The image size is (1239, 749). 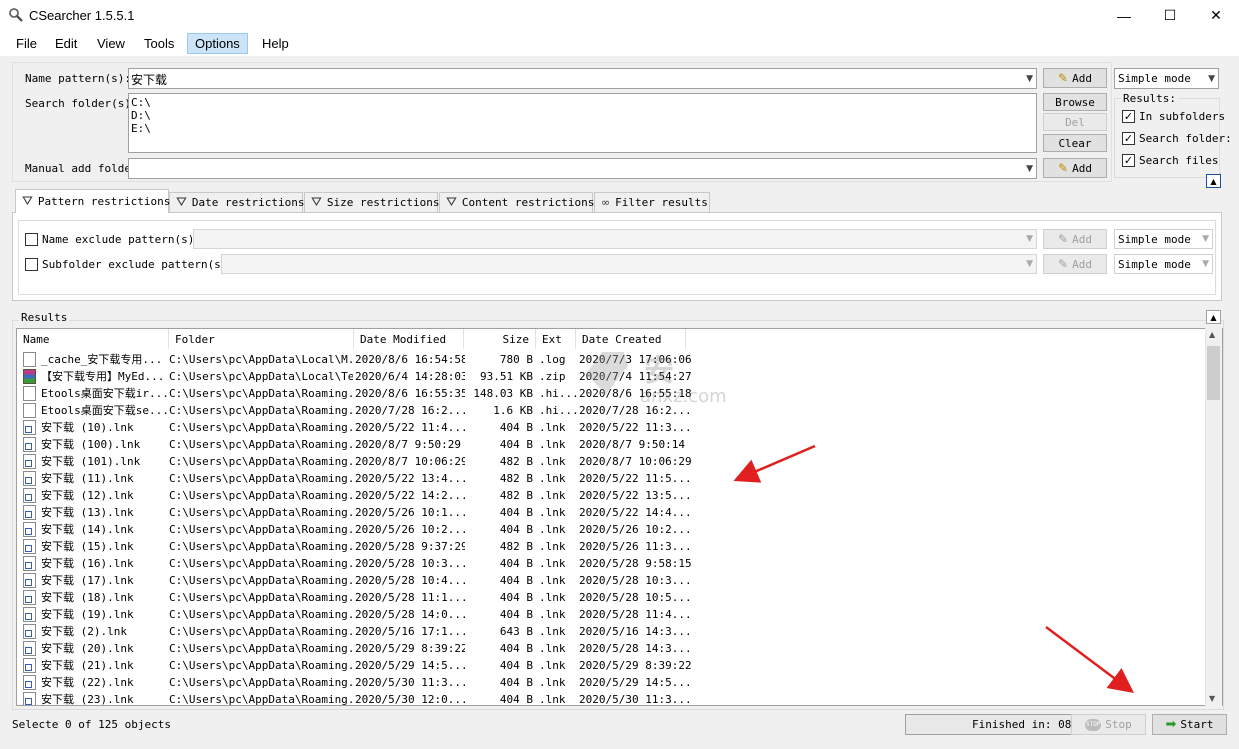 I want to click on tab-label: Pattern restrictions, so click(x=104, y=201).